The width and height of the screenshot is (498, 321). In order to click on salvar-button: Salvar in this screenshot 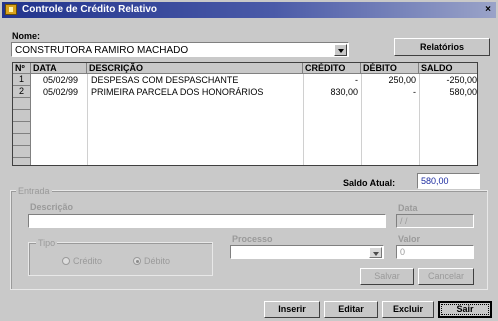, I will do `click(387, 276)`.